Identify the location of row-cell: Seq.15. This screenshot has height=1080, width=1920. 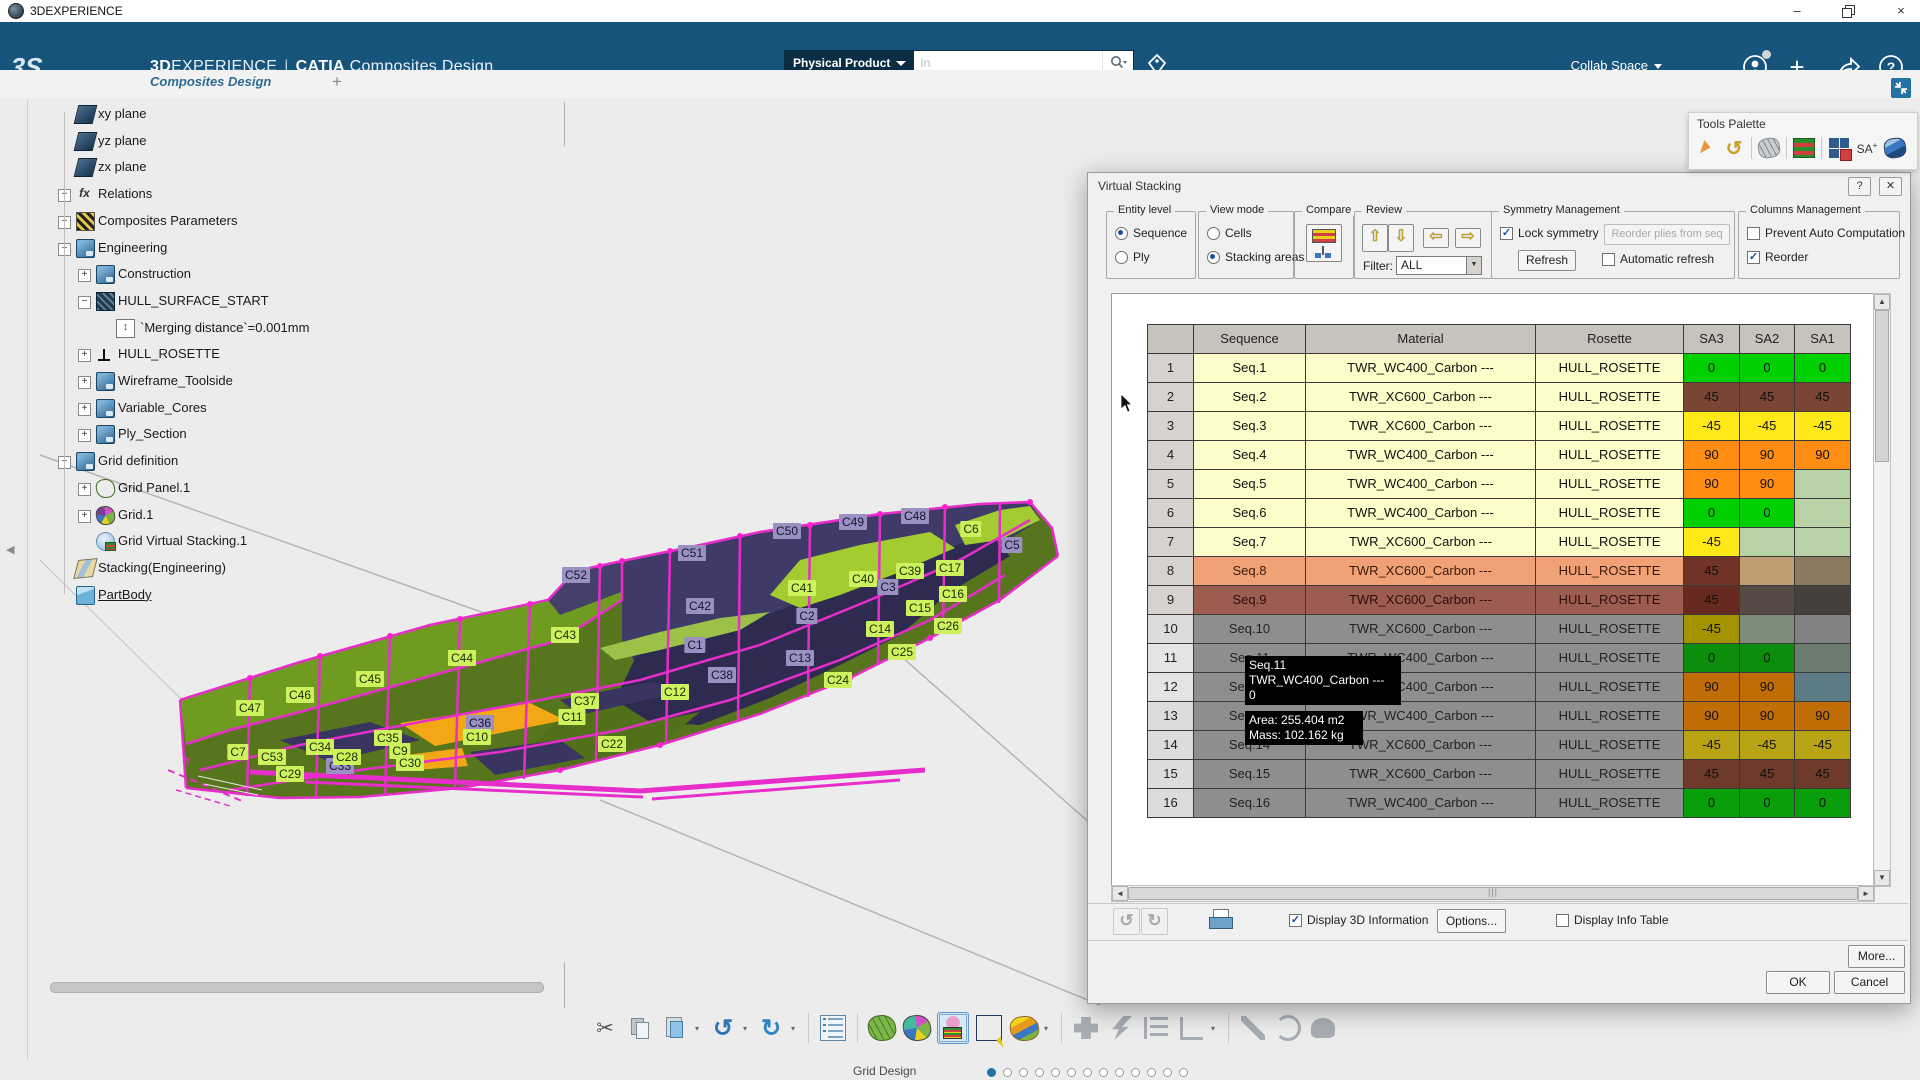
(1250, 774).